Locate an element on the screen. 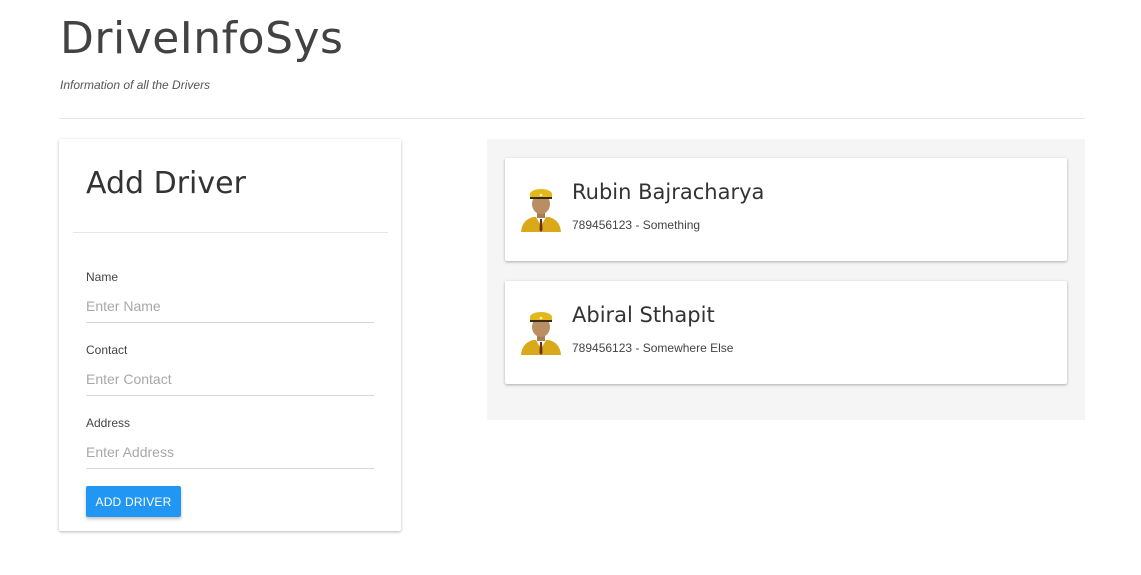 Image resolution: width=1141 pixels, height=575 pixels. contact-label: Contact is located at coordinates (107, 350).